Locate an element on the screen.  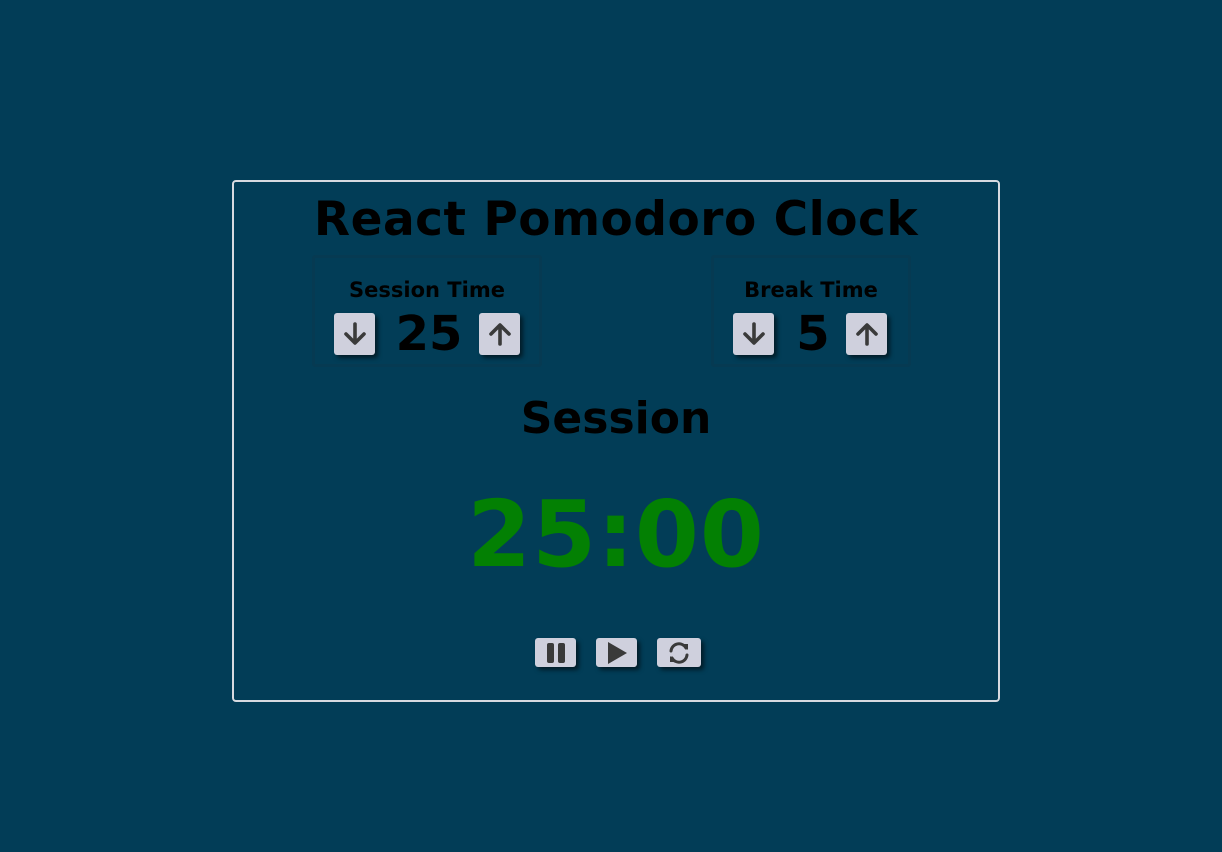
session-length-value: 25 is located at coordinates (429, 334).